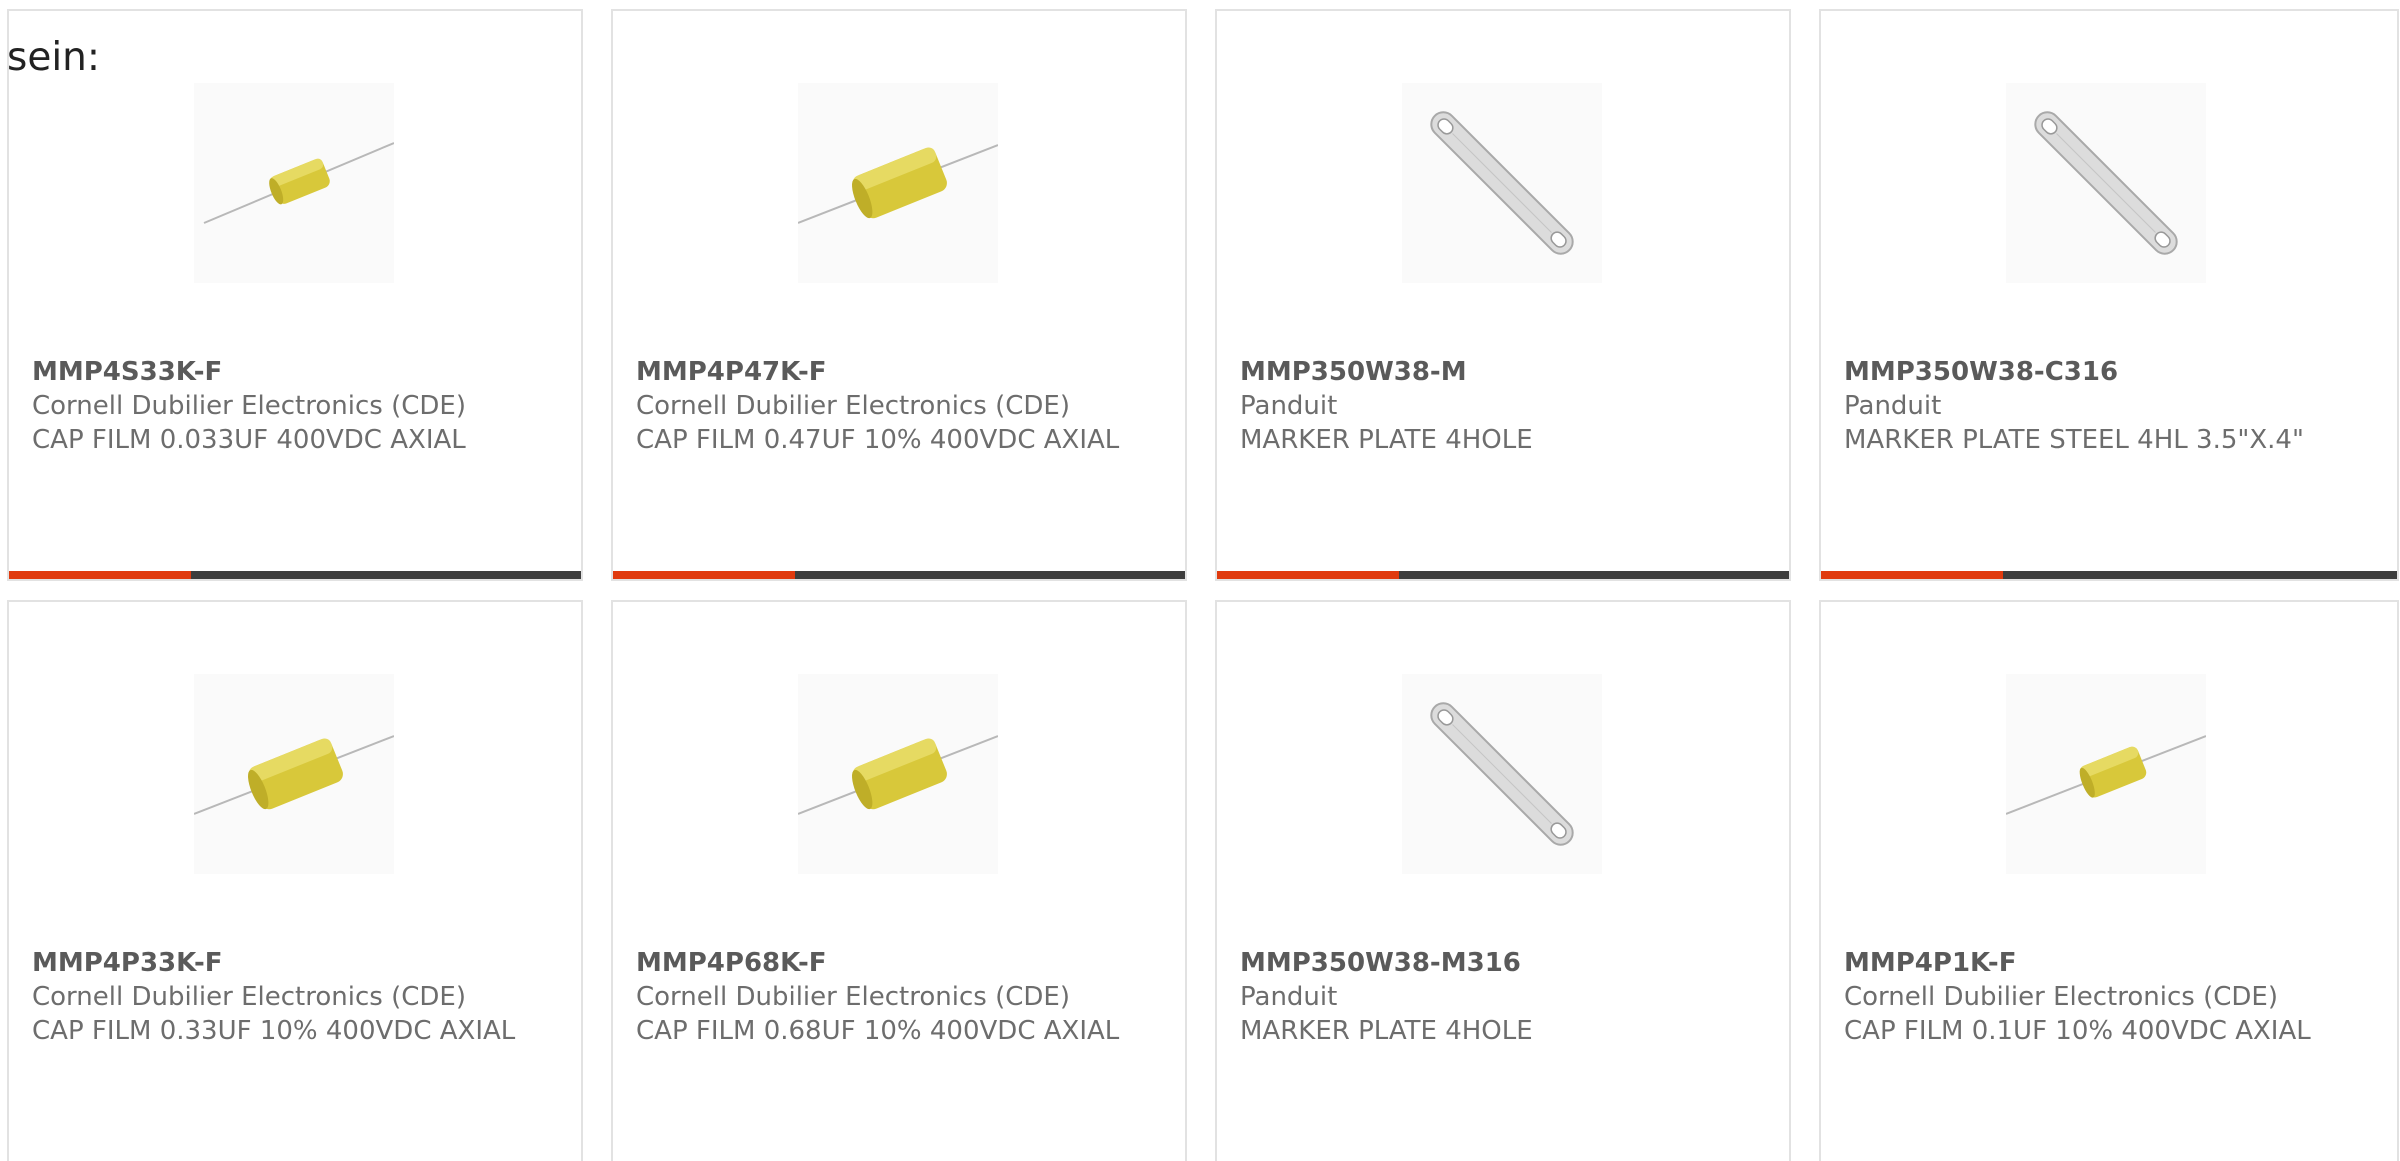  Describe the element at coordinates (2077, 1031) in the screenshot. I see `product-description: CAP FILM 0.1UF 10% 400VDC AXIAL` at that location.